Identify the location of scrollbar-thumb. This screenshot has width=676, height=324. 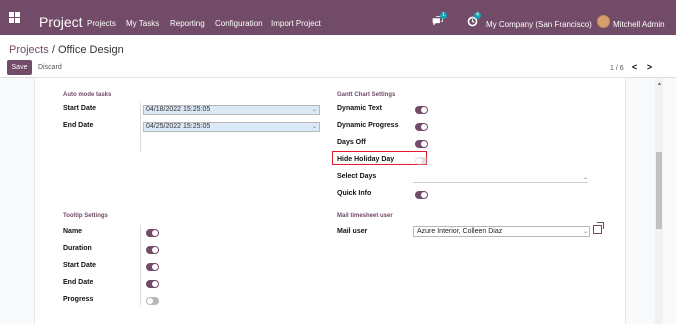
(659, 190).